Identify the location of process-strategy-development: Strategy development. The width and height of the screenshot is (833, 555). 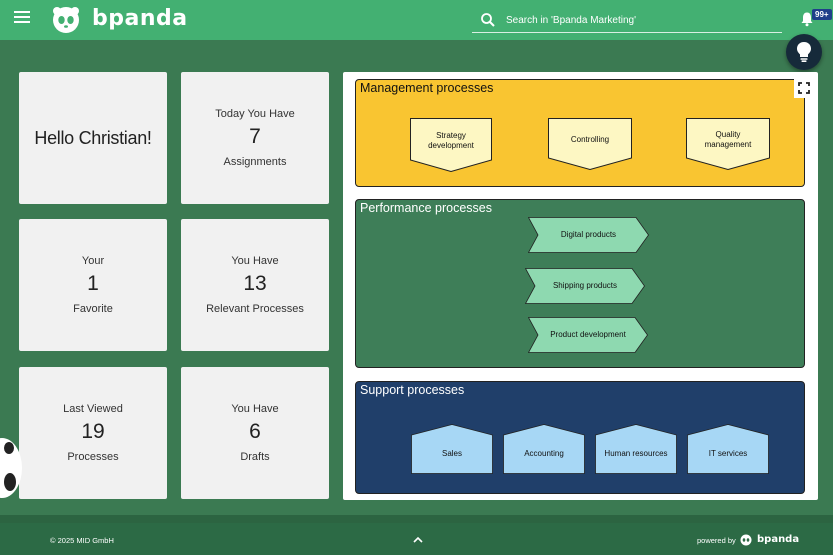
(451, 145).